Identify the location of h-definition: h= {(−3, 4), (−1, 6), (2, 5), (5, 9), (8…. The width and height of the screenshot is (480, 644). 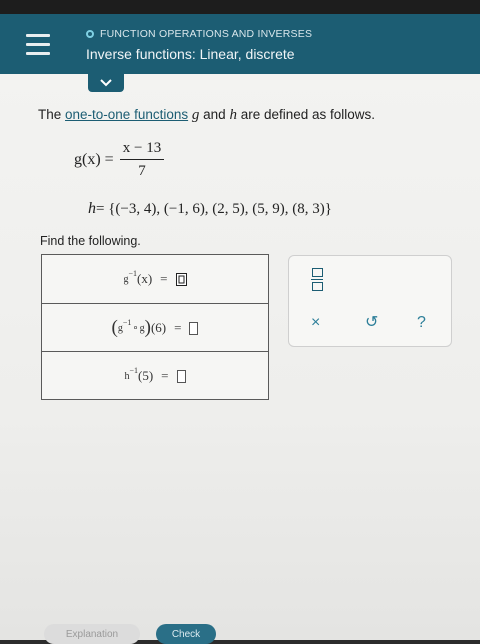
(210, 209).